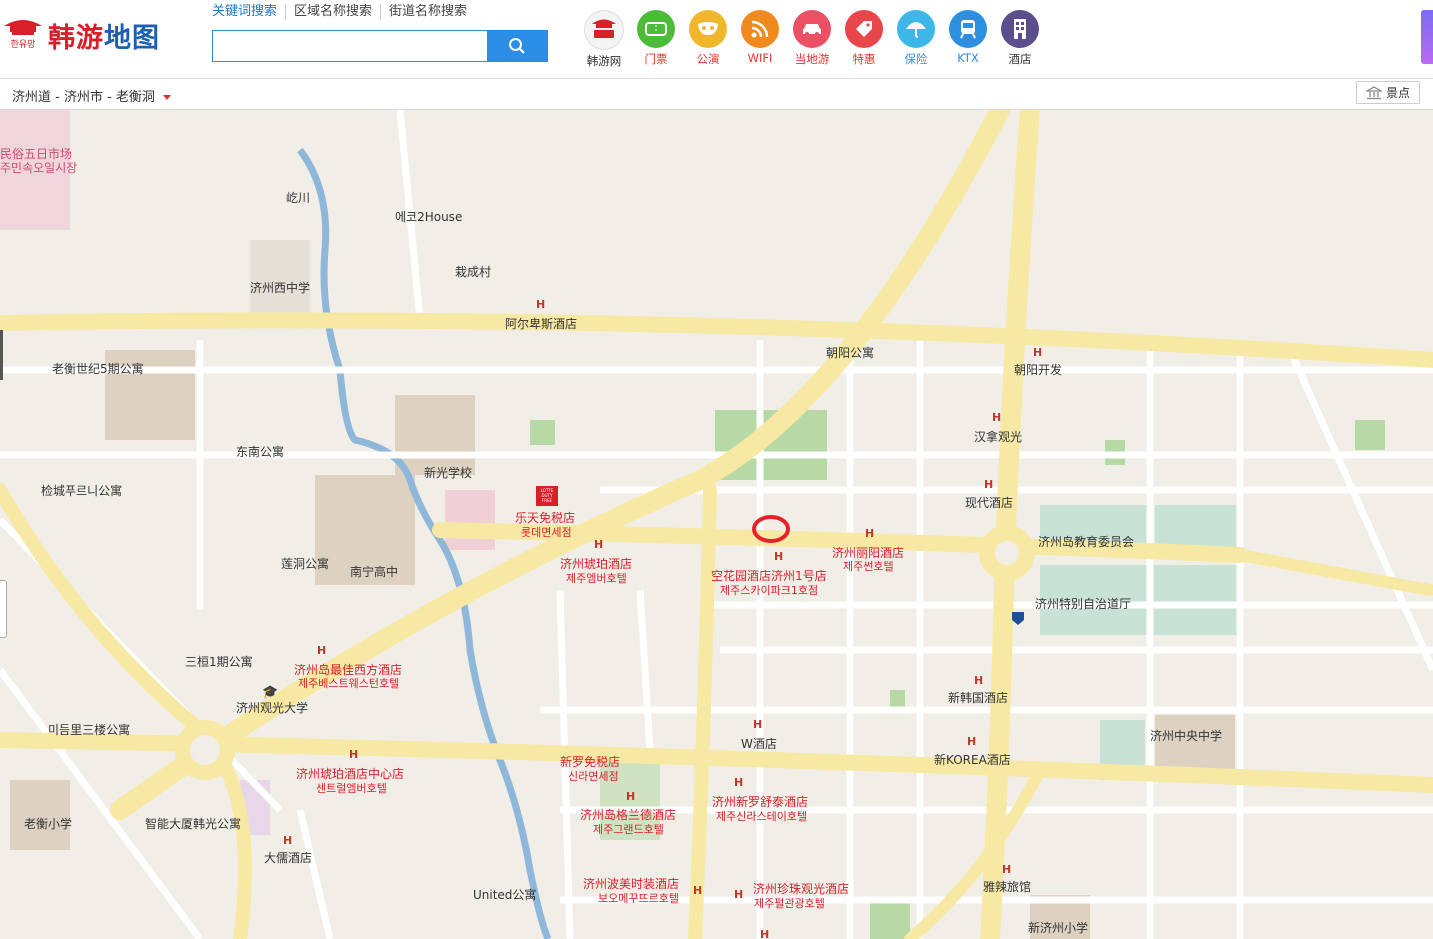 The image size is (1433, 939). What do you see at coordinates (972, 759) in the screenshot?
I see `map-label: 新KOREA酒店` at bounding box center [972, 759].